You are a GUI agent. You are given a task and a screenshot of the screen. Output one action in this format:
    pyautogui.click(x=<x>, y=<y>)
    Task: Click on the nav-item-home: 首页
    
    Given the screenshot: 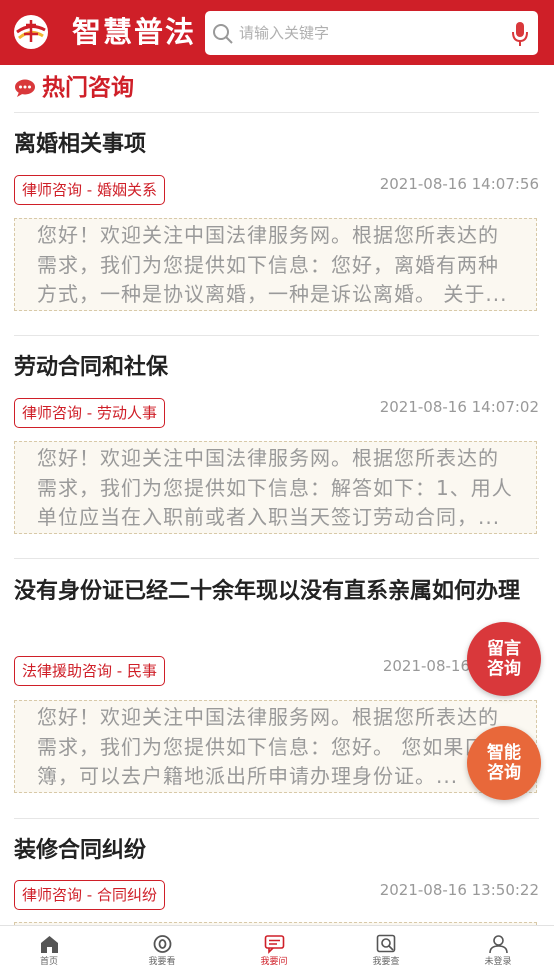 What is the action you would take?
    pyautogui.click(x=52, y=948)
    